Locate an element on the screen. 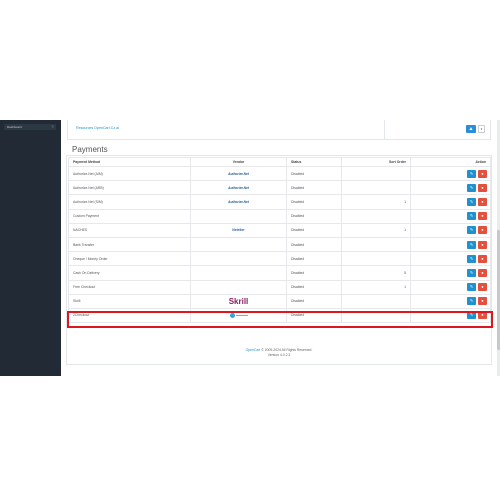 The height and width of the screenshot is (500, 500). menu-icon: ≡ is located at coordinates (52, 126).